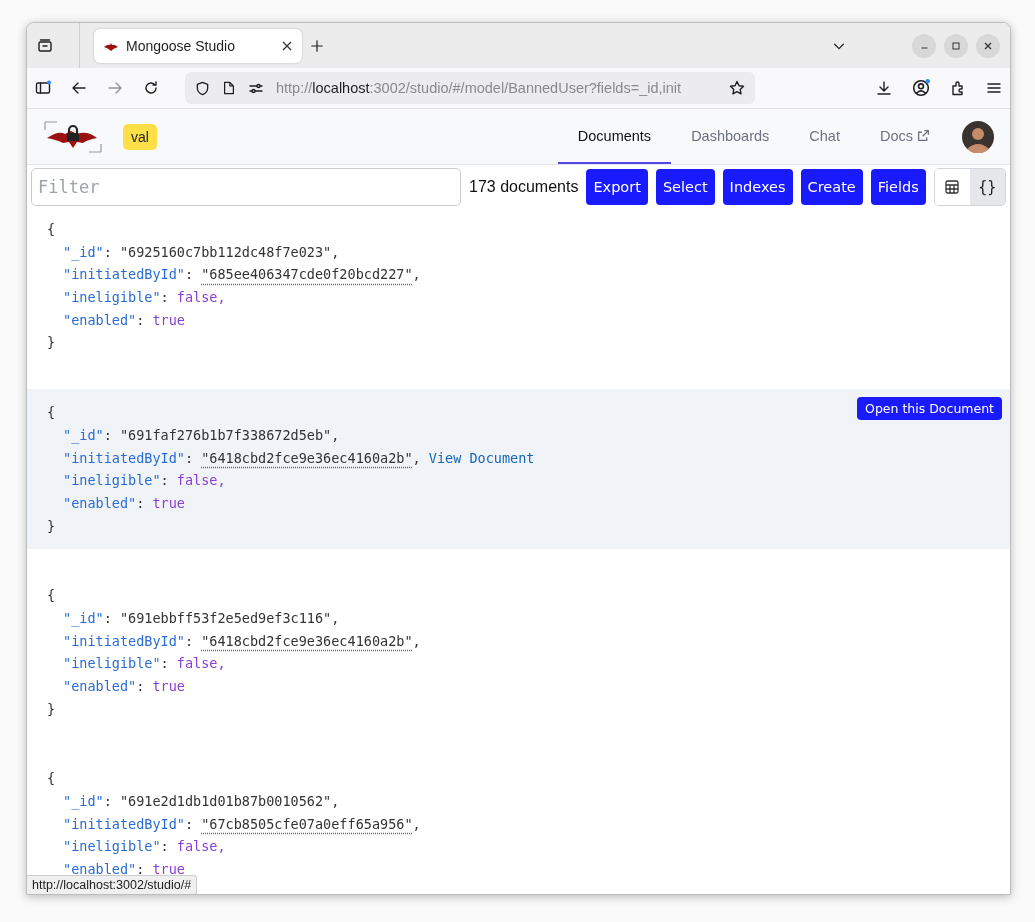  I want to click on toolbar-button: Export, so click(617, 187).